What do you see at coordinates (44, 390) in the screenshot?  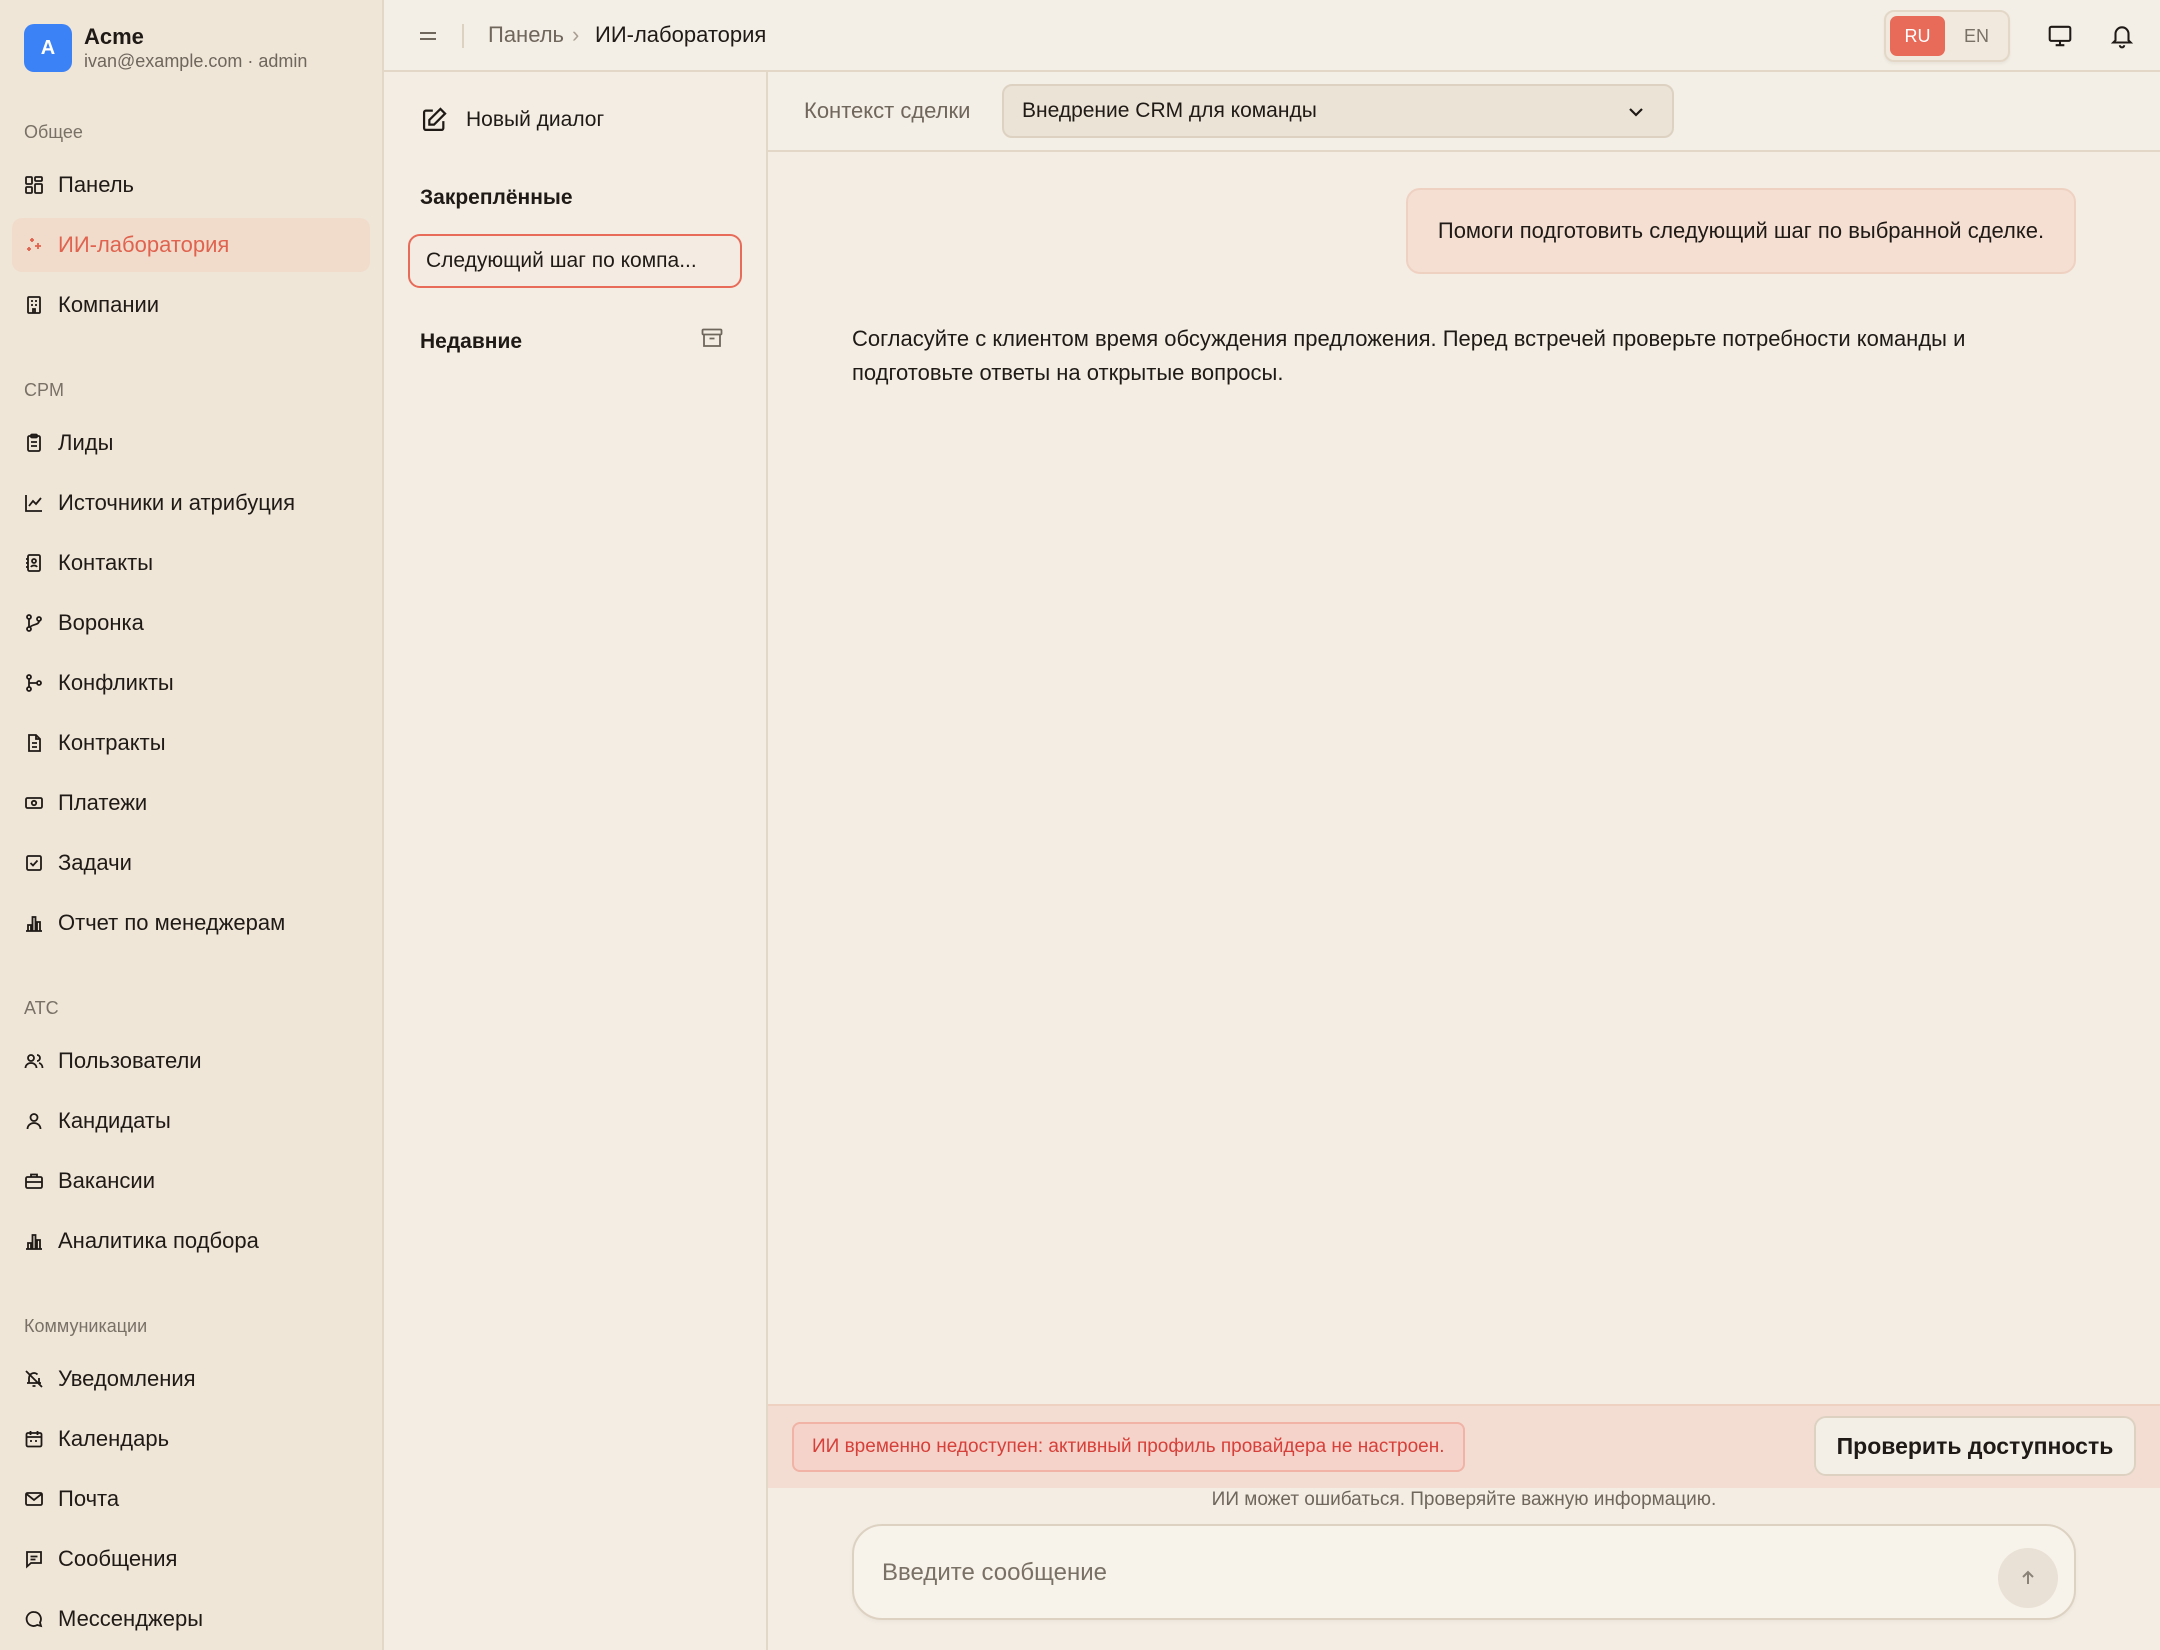 I see `section-label-crm: CPM` at bounding box center [44, 390].